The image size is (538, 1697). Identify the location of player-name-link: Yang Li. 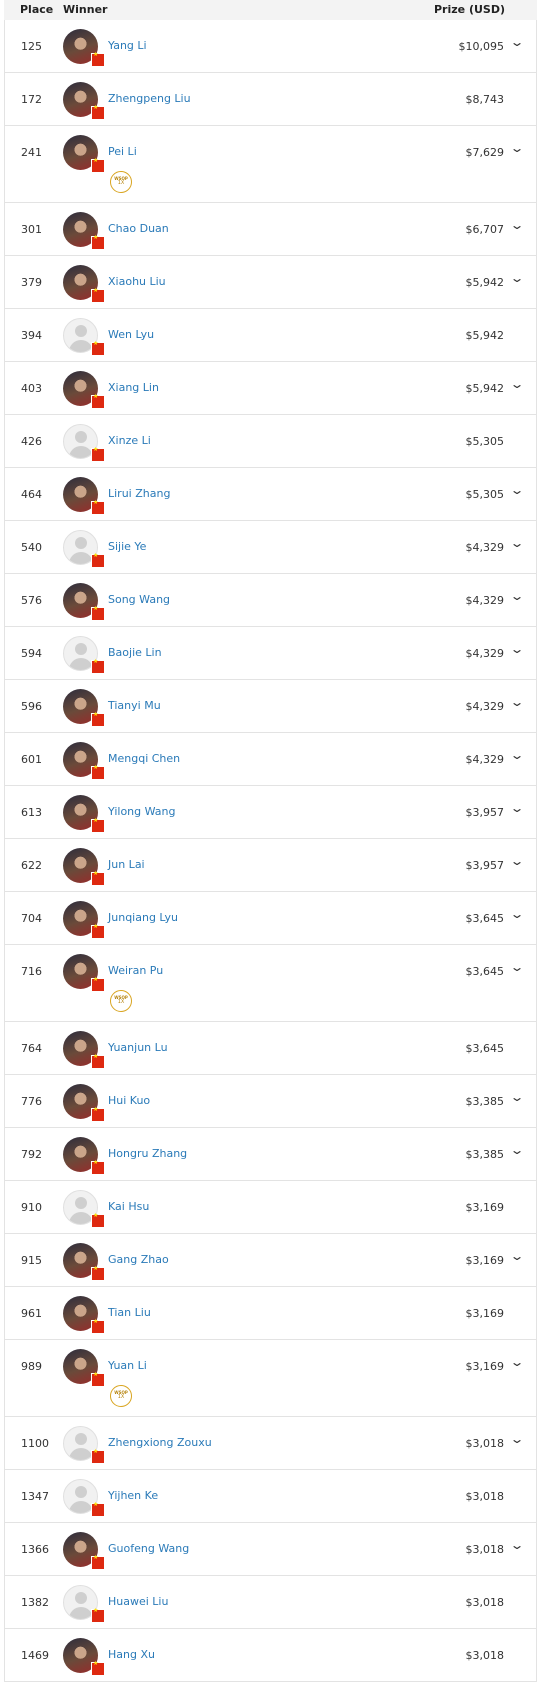
(127, 45).